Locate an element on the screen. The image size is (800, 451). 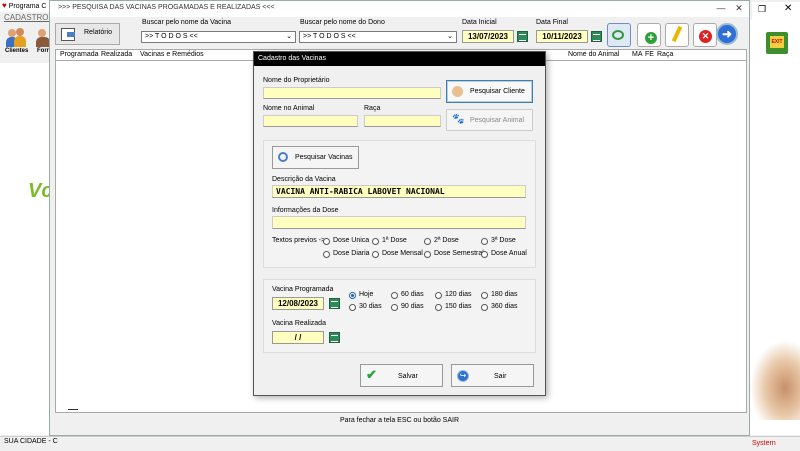
150-dias-label: 150 dias is located at coordinates (458, 306).